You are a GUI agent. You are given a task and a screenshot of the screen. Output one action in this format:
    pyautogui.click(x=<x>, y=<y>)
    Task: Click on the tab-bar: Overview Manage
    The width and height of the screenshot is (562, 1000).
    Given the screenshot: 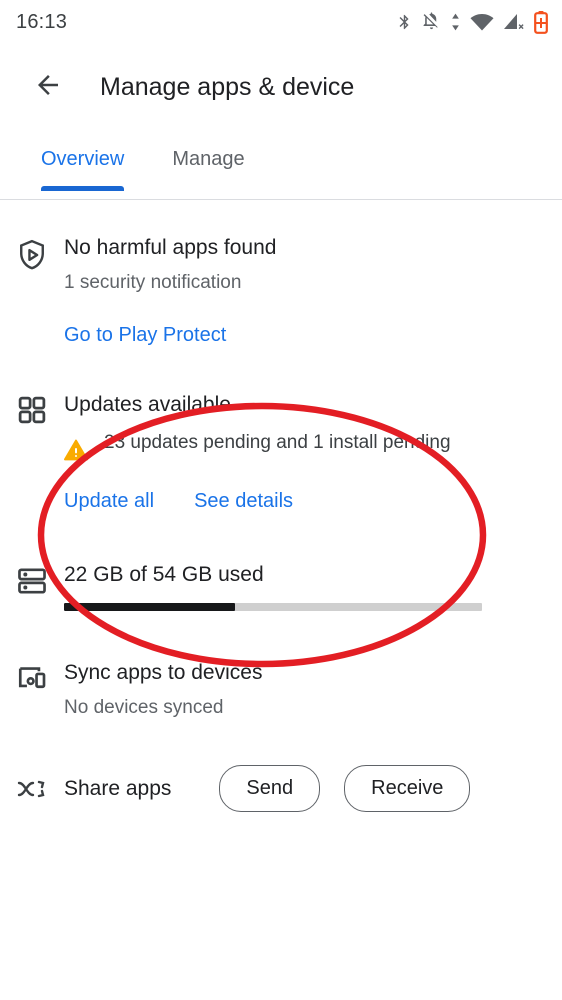 What is the action you would take?
    pyautogui.click(x=281, y=165)
    